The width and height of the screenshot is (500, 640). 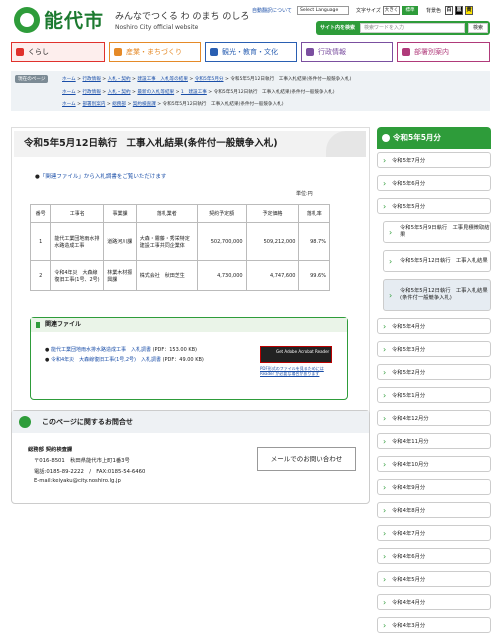 What do you see at coordinates (25, 422) in the screenshot?
I see `phone-icon` at bounding box center [25, 422].